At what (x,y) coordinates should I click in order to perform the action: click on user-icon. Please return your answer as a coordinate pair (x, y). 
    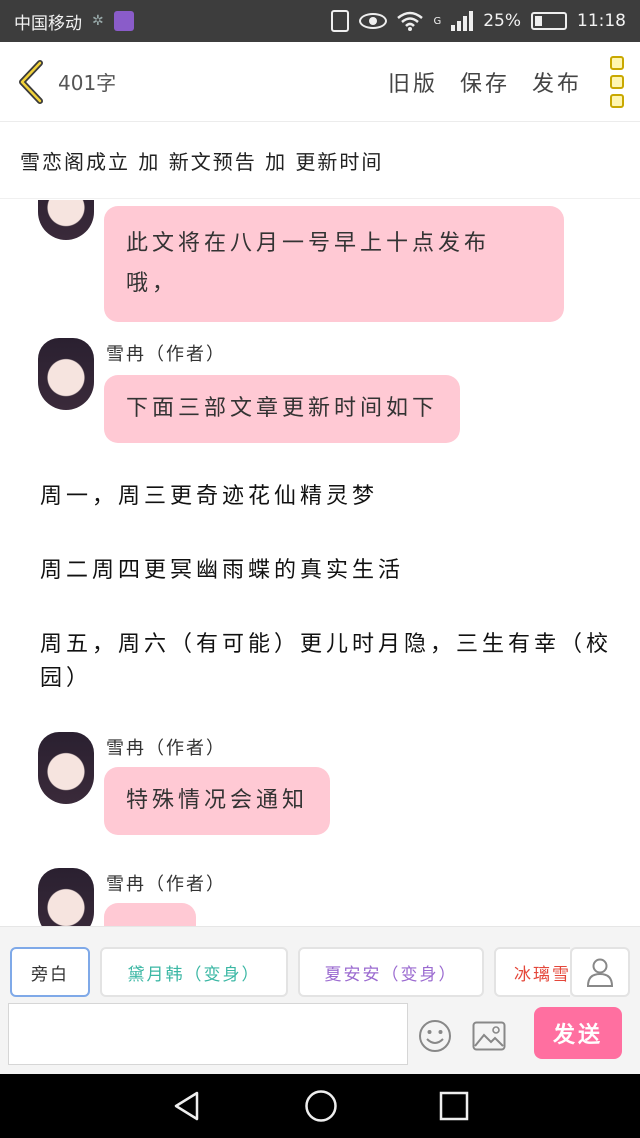
    Looking at the image, I should click on (600, 972).